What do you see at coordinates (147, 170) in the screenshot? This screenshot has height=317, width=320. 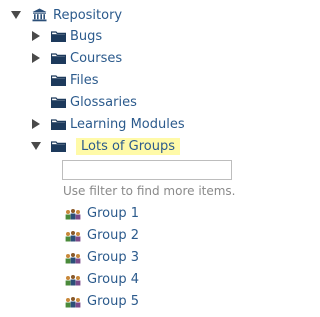 I see `filter-input` at bounding box center [147, 170].